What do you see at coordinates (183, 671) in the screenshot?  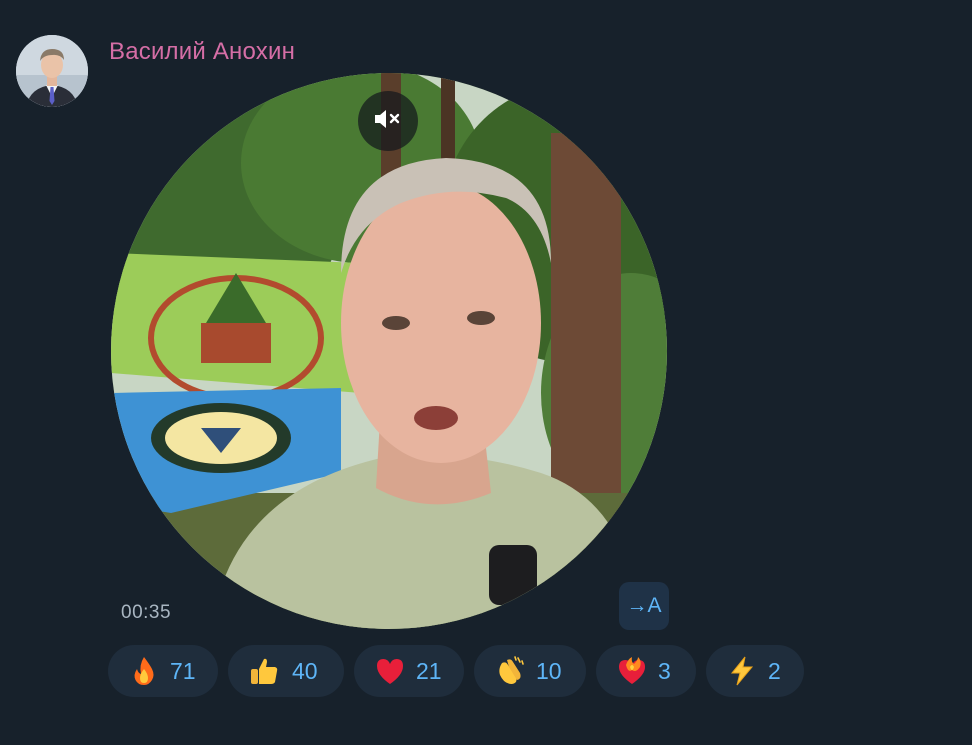 I see `reaction-count: 71` at bounding box center [183, 671].